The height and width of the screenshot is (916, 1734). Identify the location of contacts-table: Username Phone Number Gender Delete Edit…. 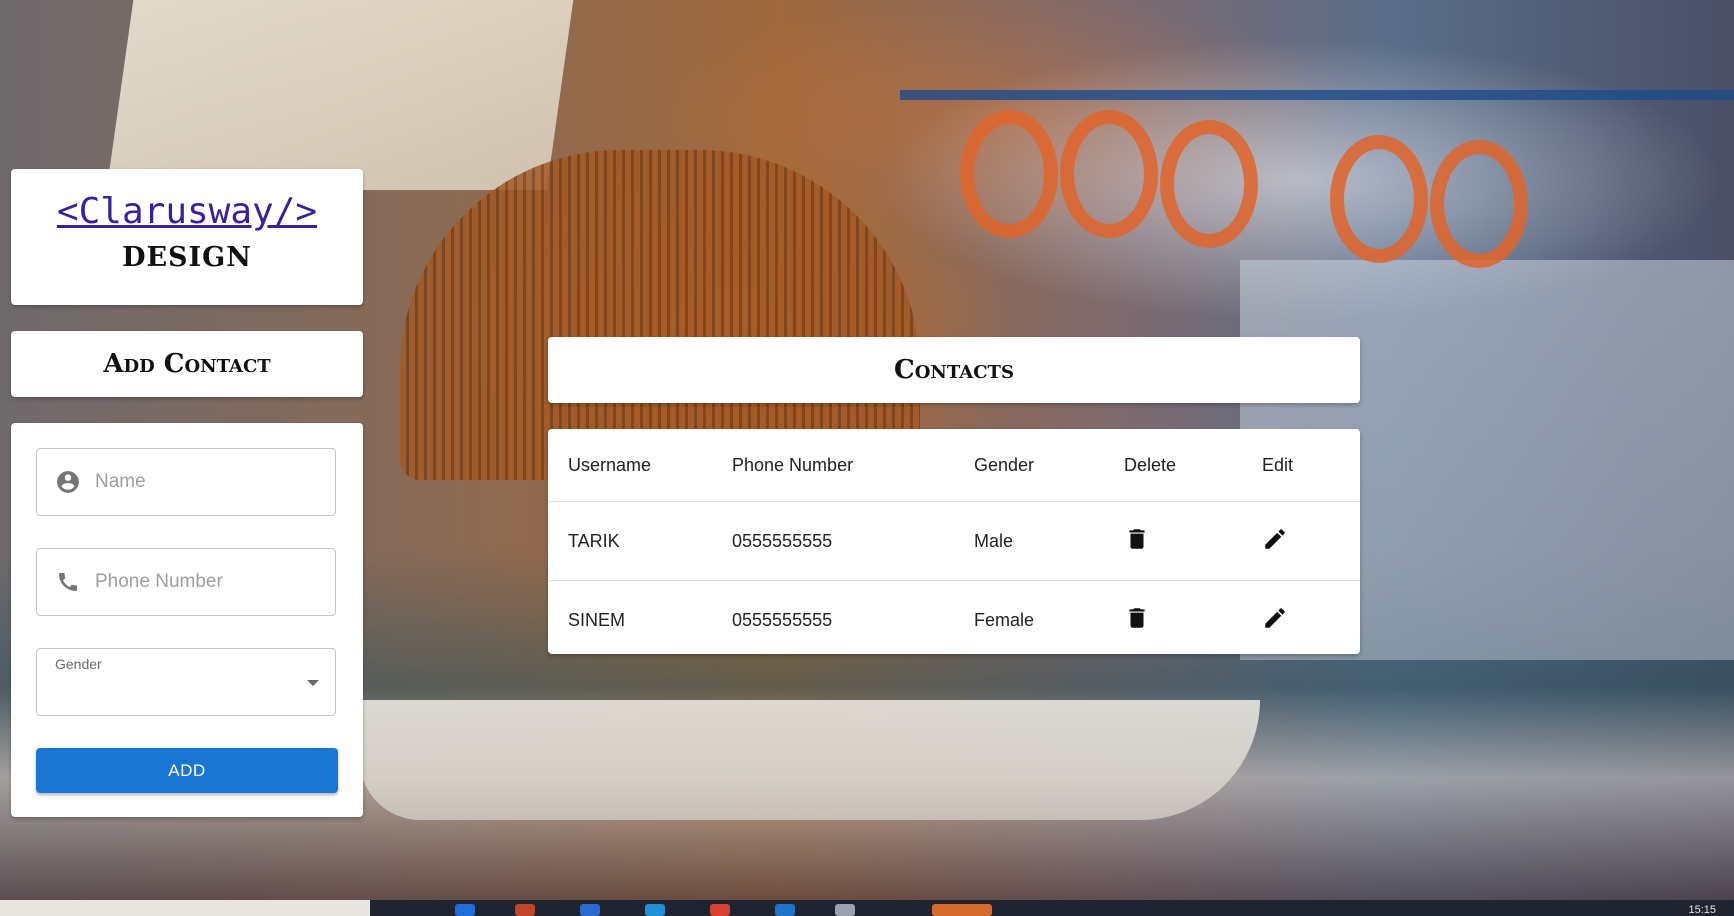
(954, 544).